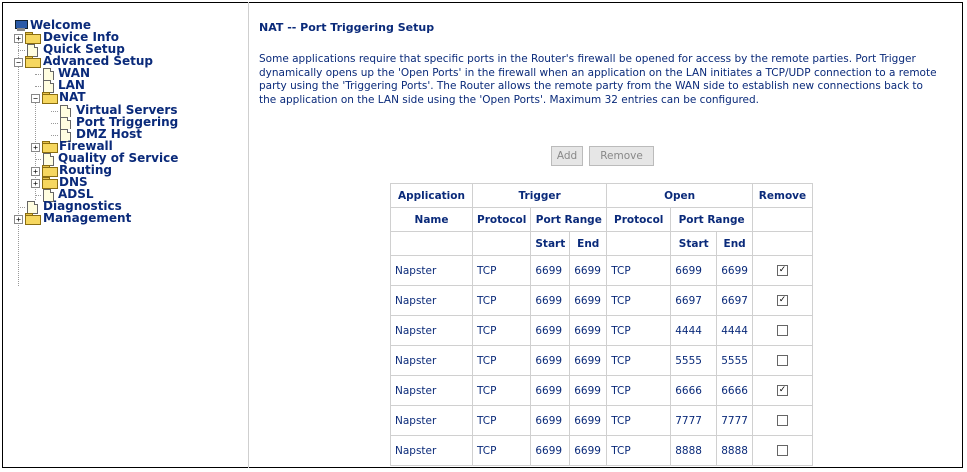  Describe the element at coordinates (601, 300) in the screenshot. I see `table-row: Napster TCP 6699 6699 TCP 6697 6697 ✓` at that location.